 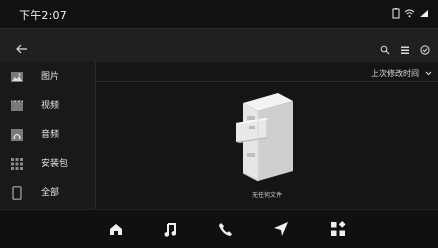 What do you see at coordinates (17, 192) in the screenshot?
I see `phone-device-icon` at bounding box center [17, 192].